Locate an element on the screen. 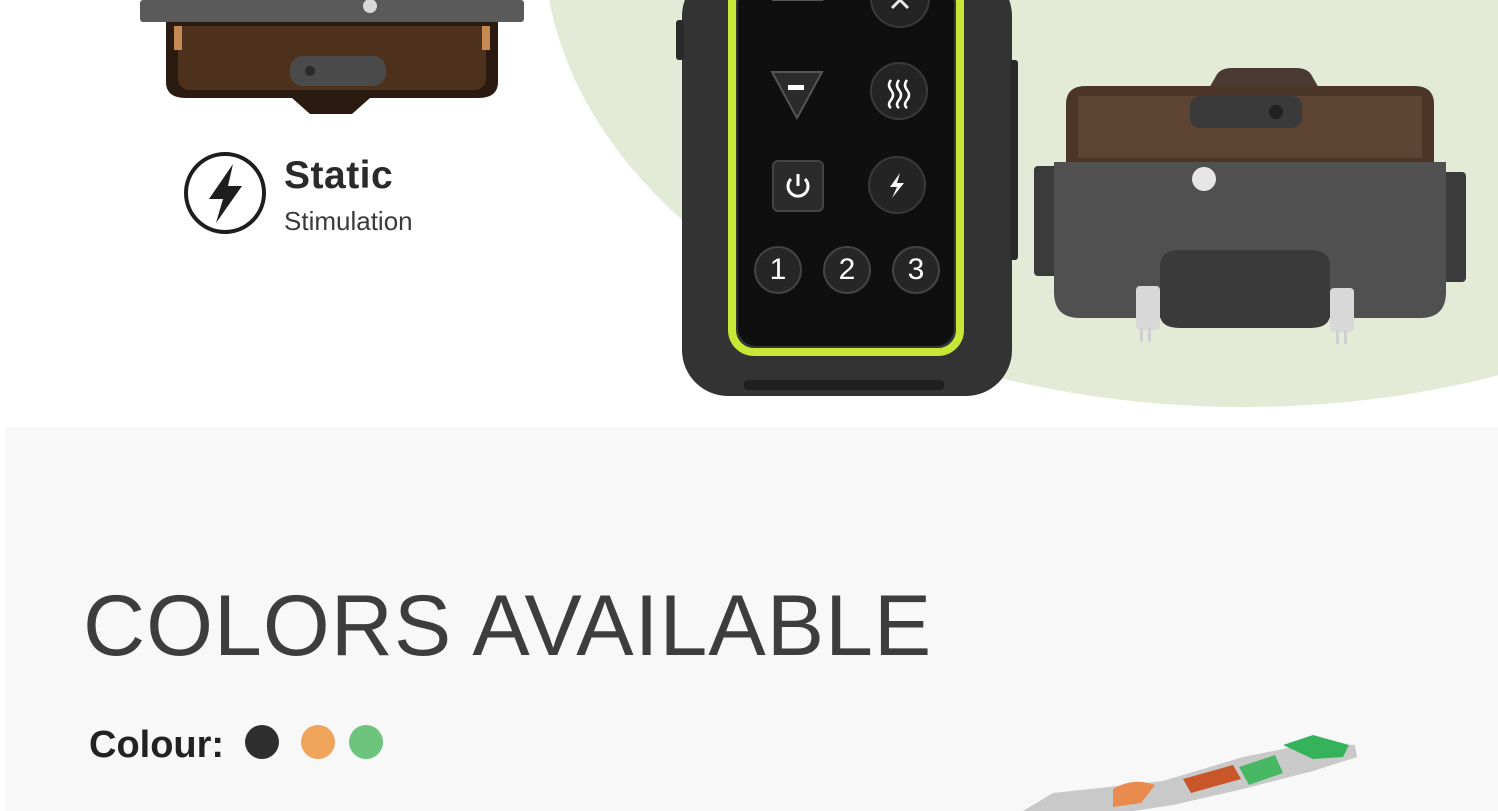 The width and height of the screenshot is (1498, 811). channel-1-button: 1 is located at coordinates (778, 270).